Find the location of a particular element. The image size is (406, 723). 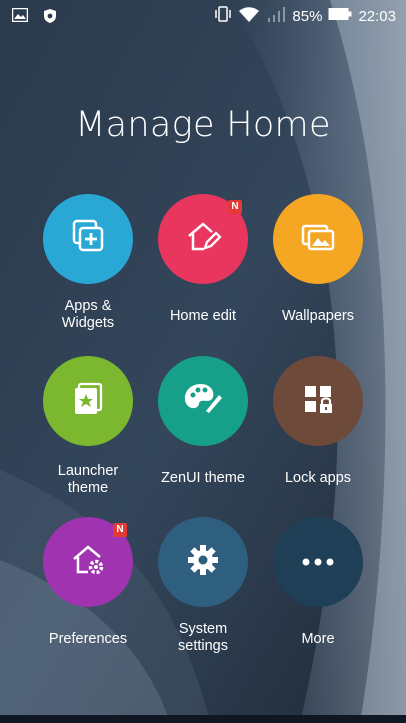

tile-label: Wallpapers is located at coordinates (318, 316).